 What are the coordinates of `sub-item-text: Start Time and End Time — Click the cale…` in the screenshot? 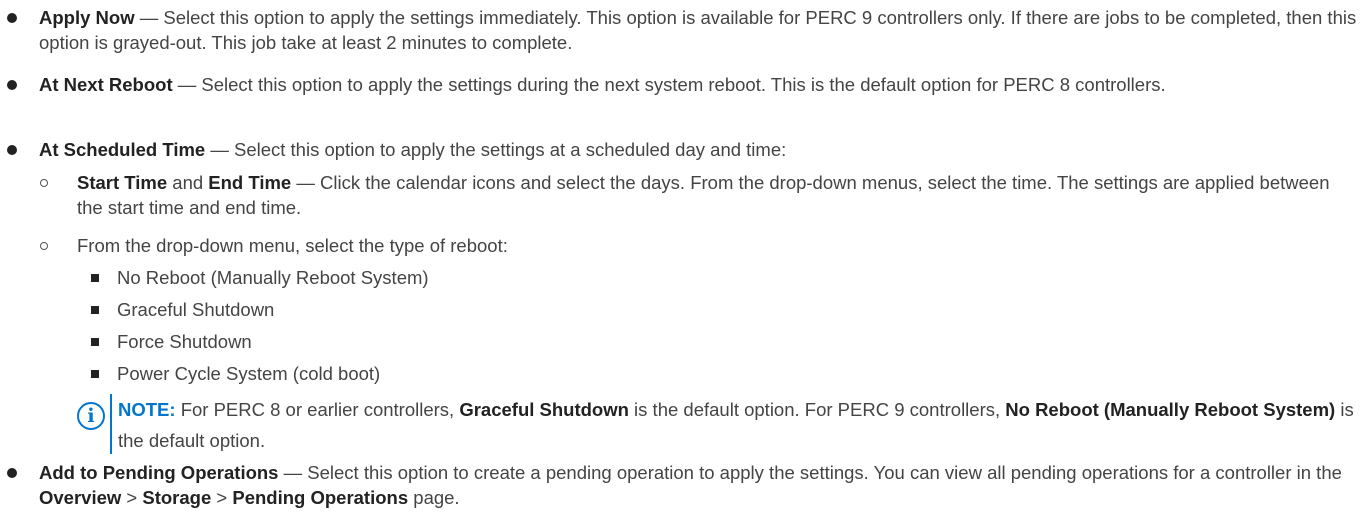 It's located at (717, 195).